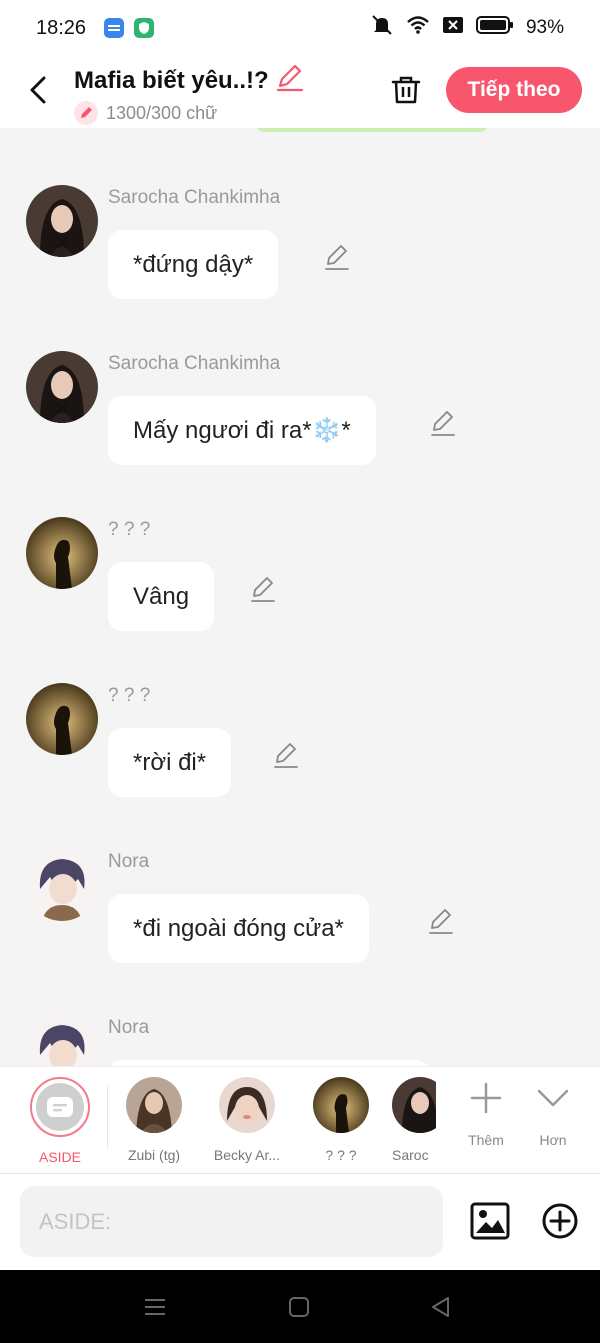  What do you see at coordinates (486, 1140) in the screenshot?
I see `add-label: Thêm` at bounding box center [486, 1140].